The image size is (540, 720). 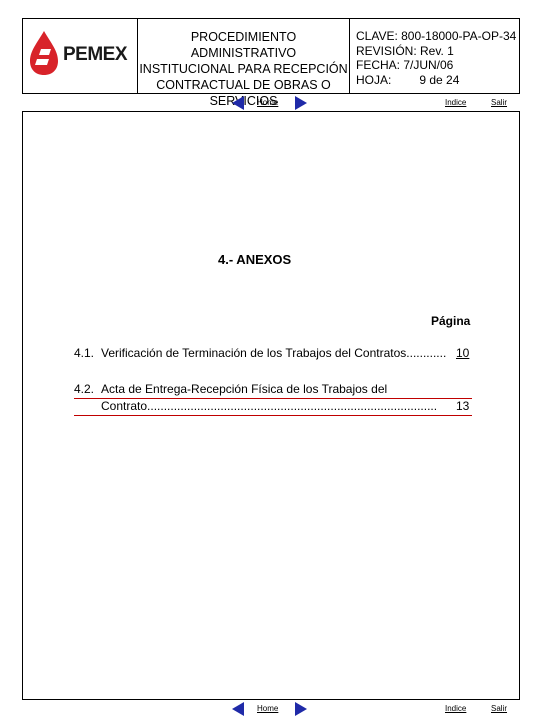 I want to click on pemex-logo-icon, so click(x=44, y=53).